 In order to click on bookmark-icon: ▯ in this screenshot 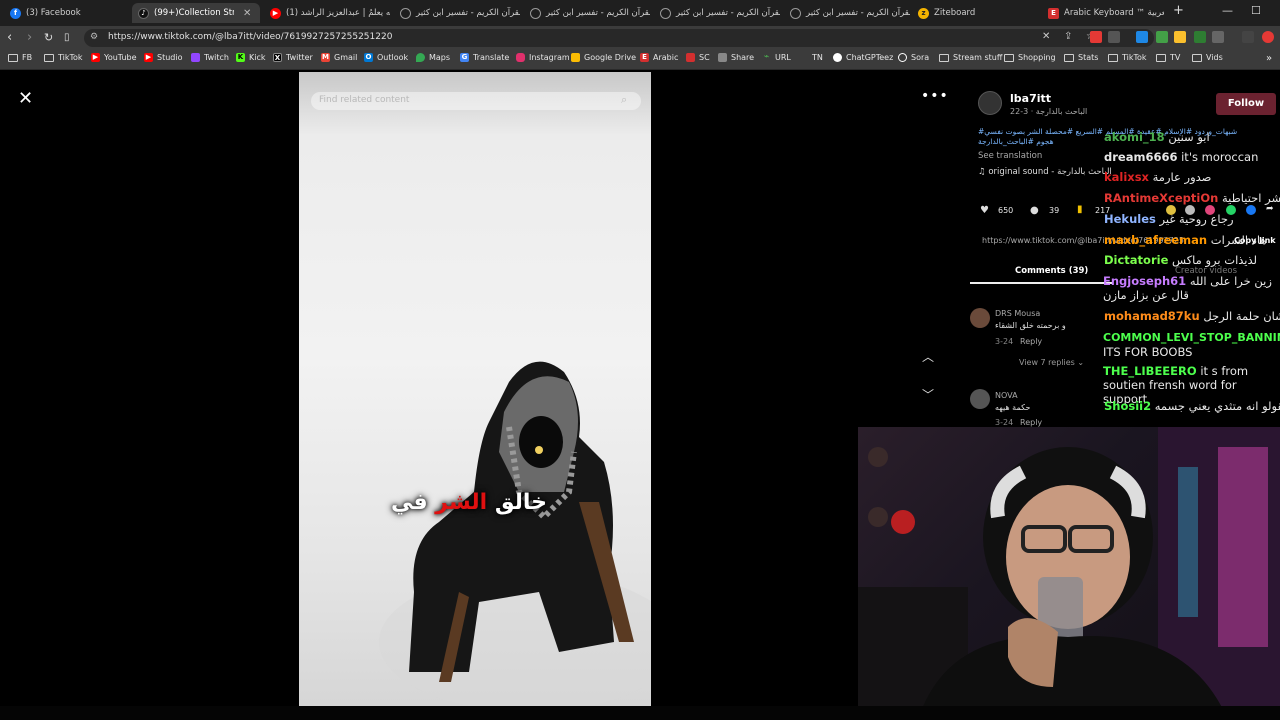, I will do `click(67, 38)`.